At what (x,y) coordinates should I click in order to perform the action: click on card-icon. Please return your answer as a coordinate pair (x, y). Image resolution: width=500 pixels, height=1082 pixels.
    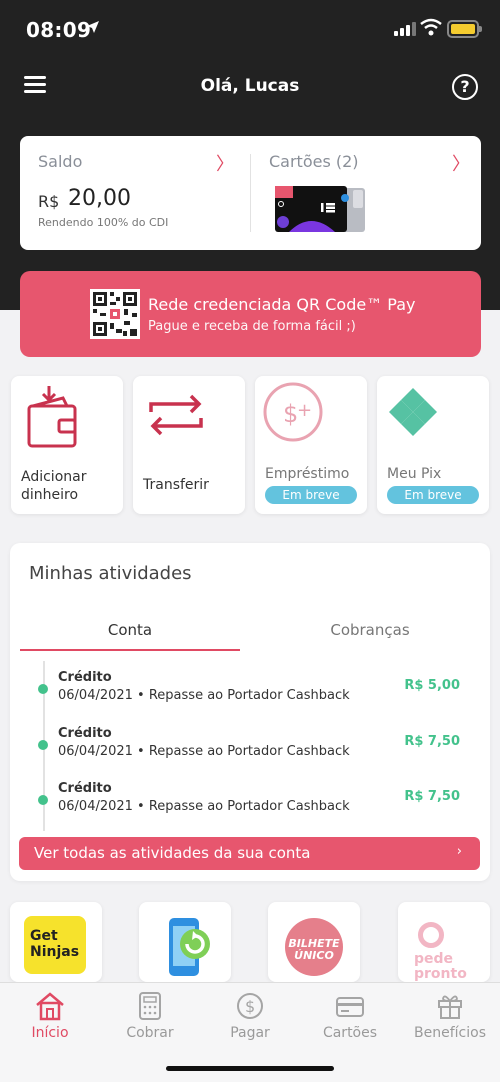
    Looking at the image, I should click on (350, 1007).